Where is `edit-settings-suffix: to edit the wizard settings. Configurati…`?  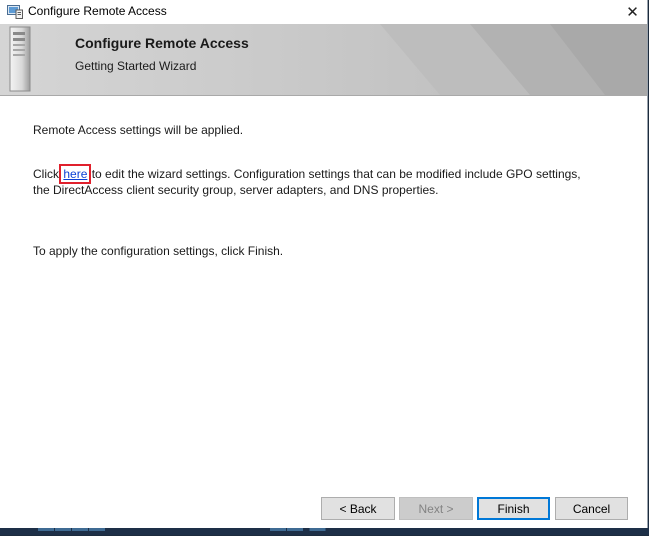
edit-settings-suffix: to edit the wizard settings. Configurati… is located at coordinates (334, 174).